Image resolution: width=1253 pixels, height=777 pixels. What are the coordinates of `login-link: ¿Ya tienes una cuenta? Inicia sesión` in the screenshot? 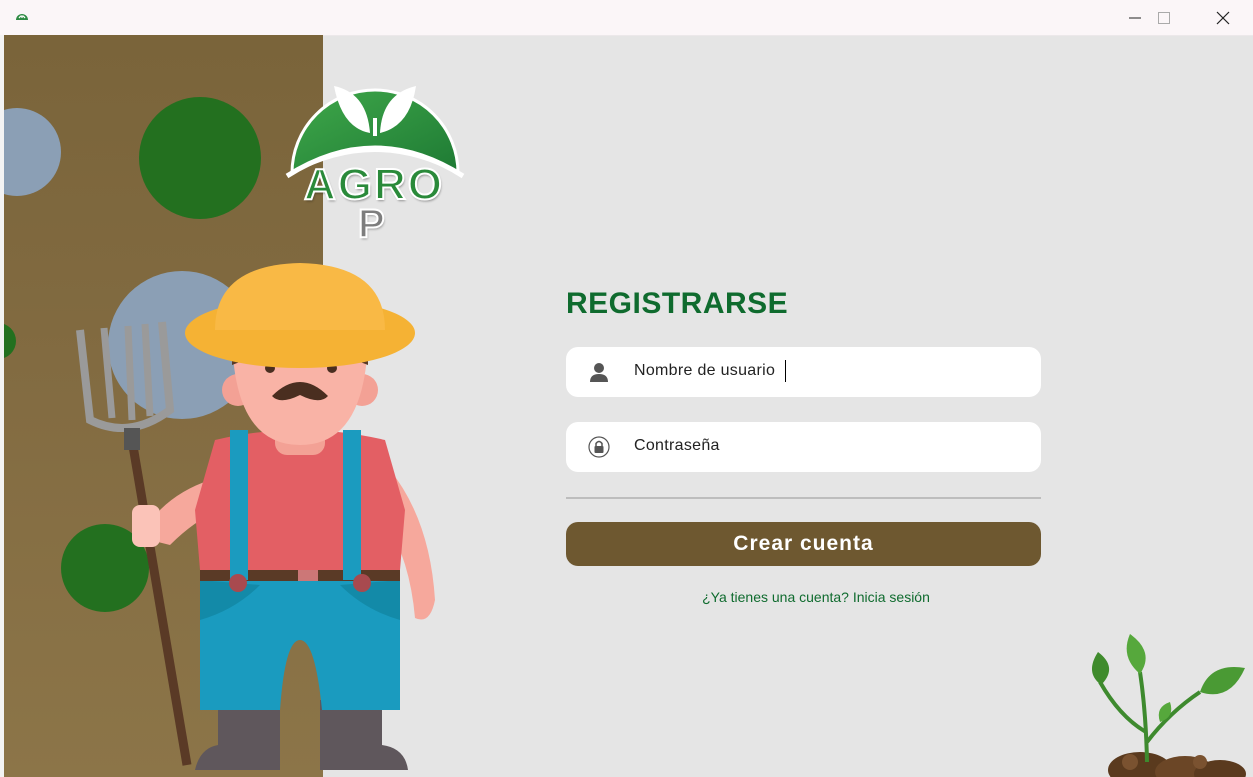 It's located at (816, 597).